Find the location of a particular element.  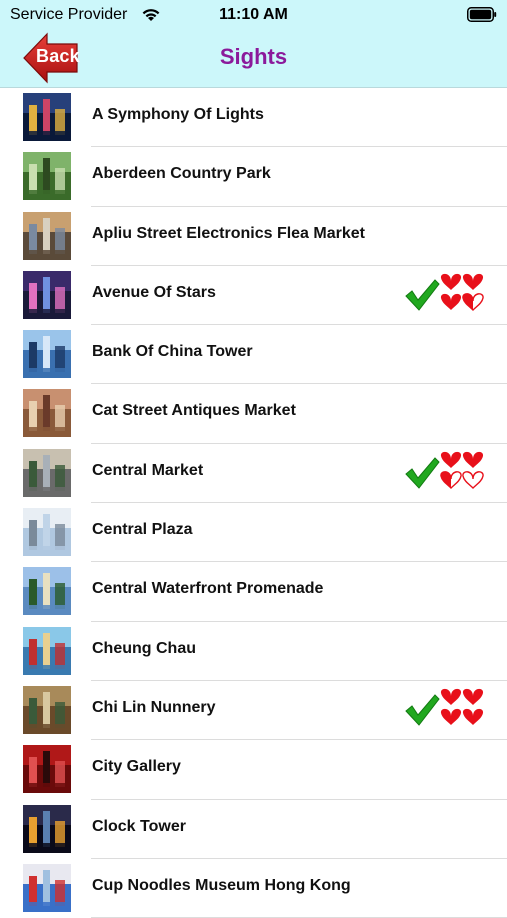

list-item: Clock Tower is located at coordinates (253, 829).